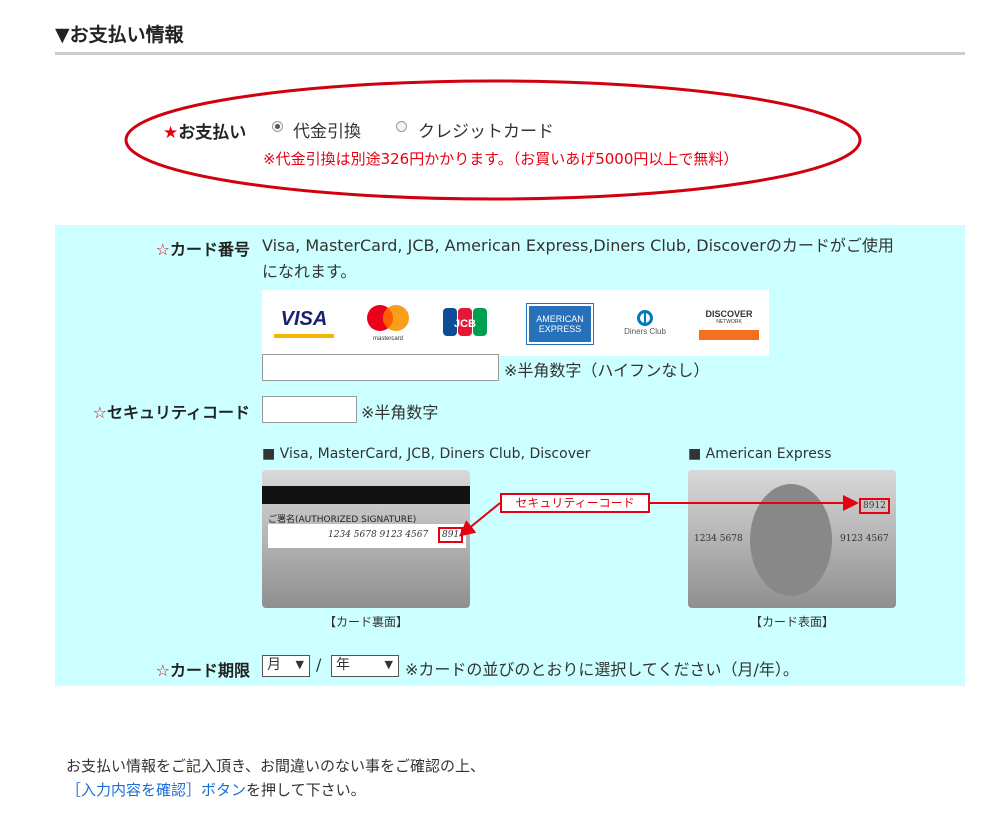  I want to click on required-star: ★, so click(171, 133).